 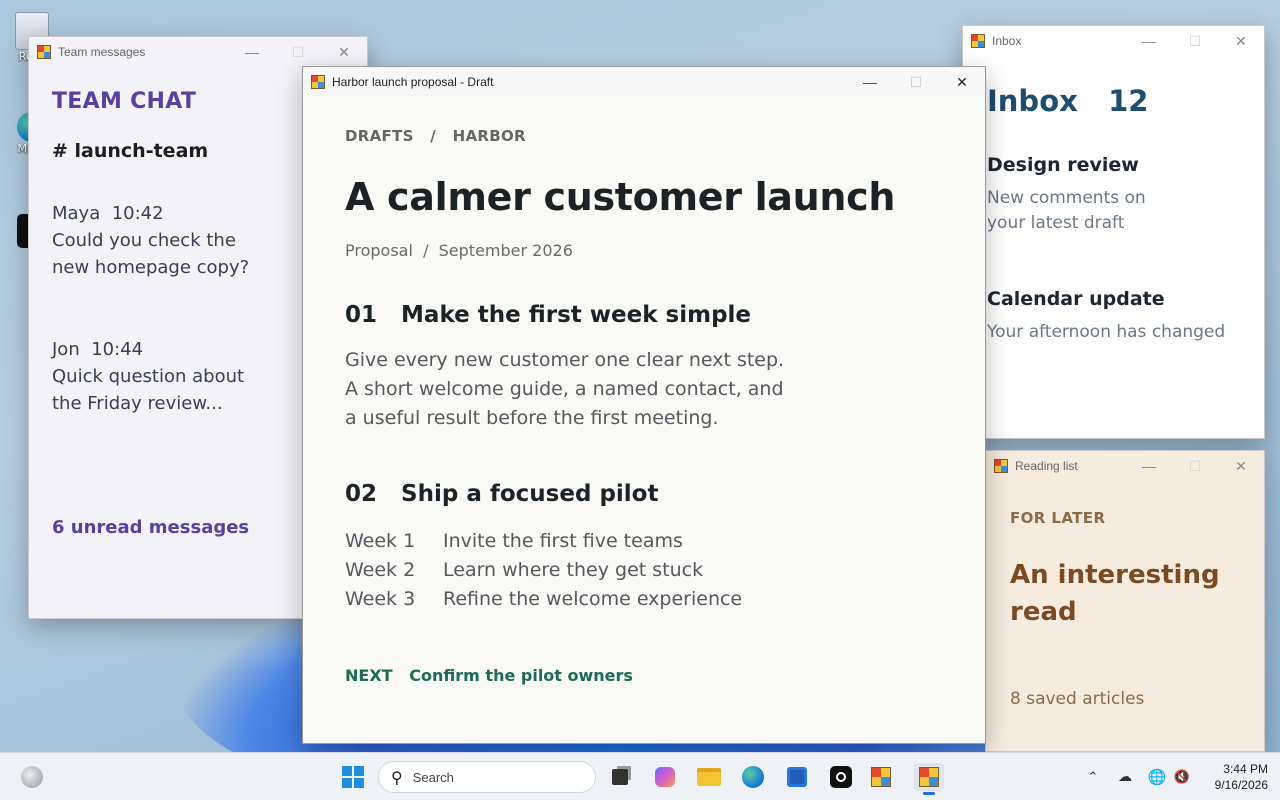 What do you see at coordinates (433, 777) in the screenshot?
I see `search-placeholder: Search` at bounding box center [433, 777].